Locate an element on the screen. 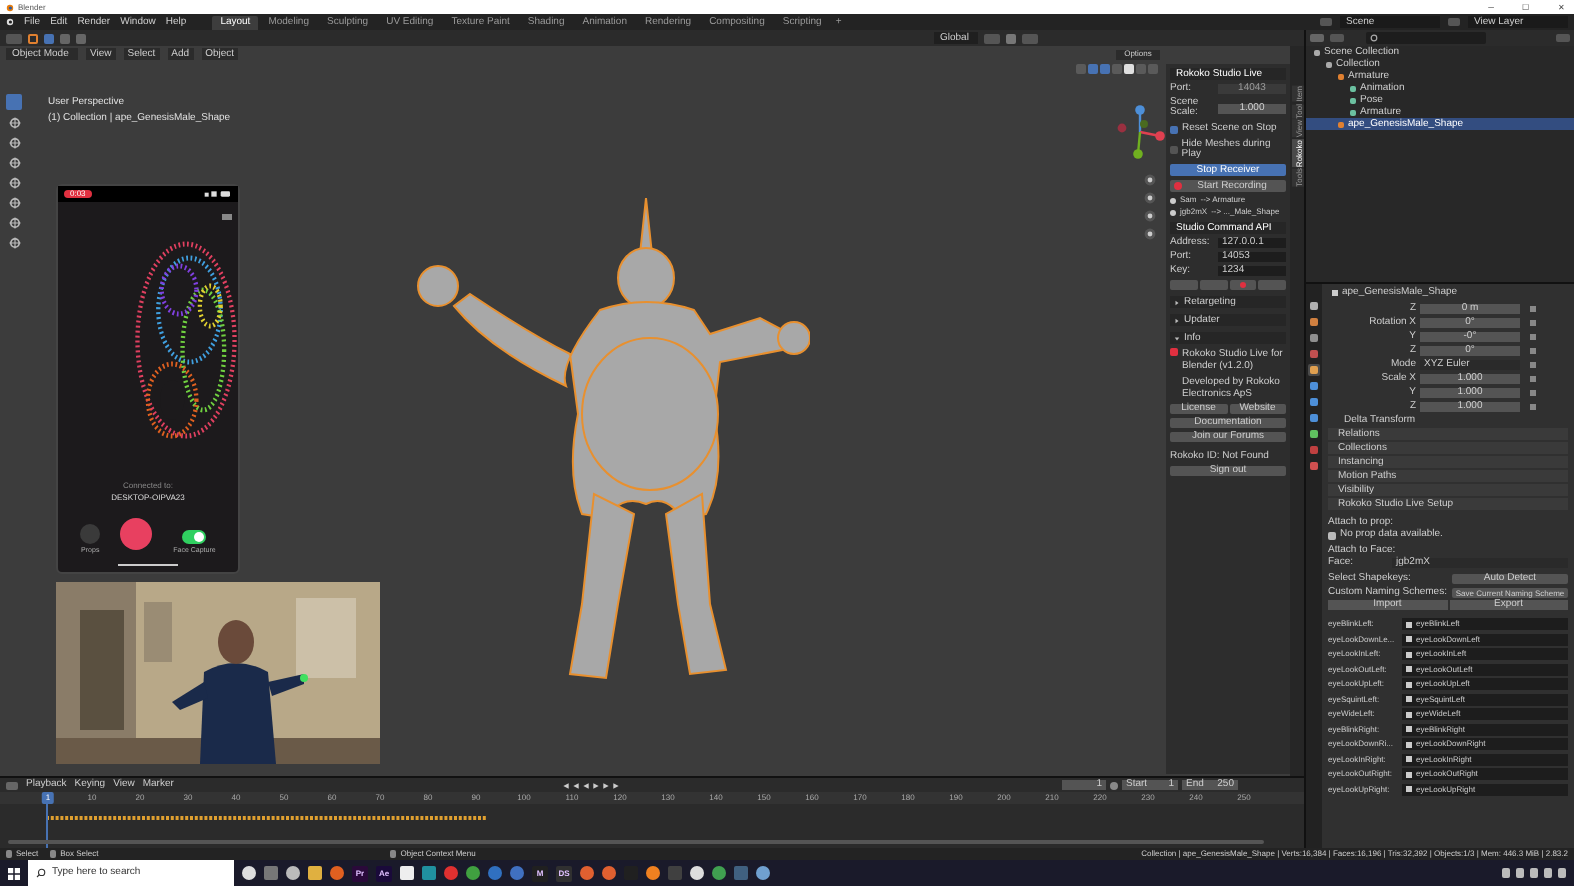  phone-status-icon is located at coordinates (218, 194).